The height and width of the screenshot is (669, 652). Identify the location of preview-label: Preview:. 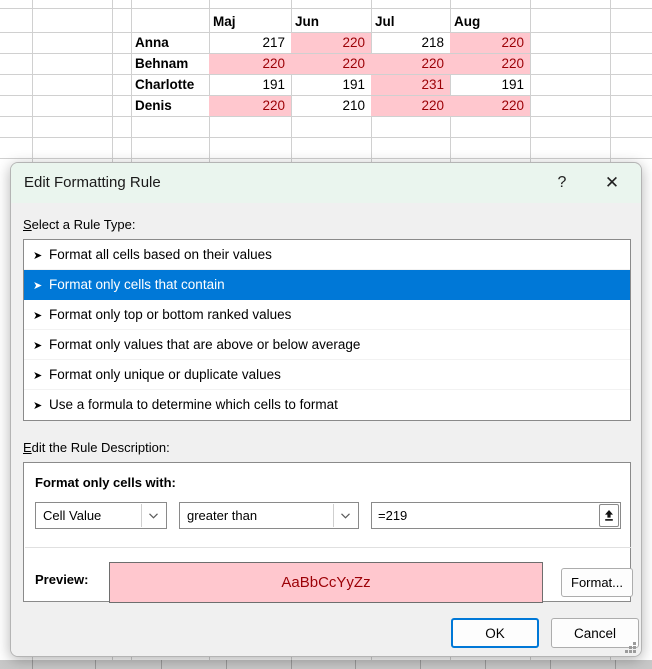
(62, 579).